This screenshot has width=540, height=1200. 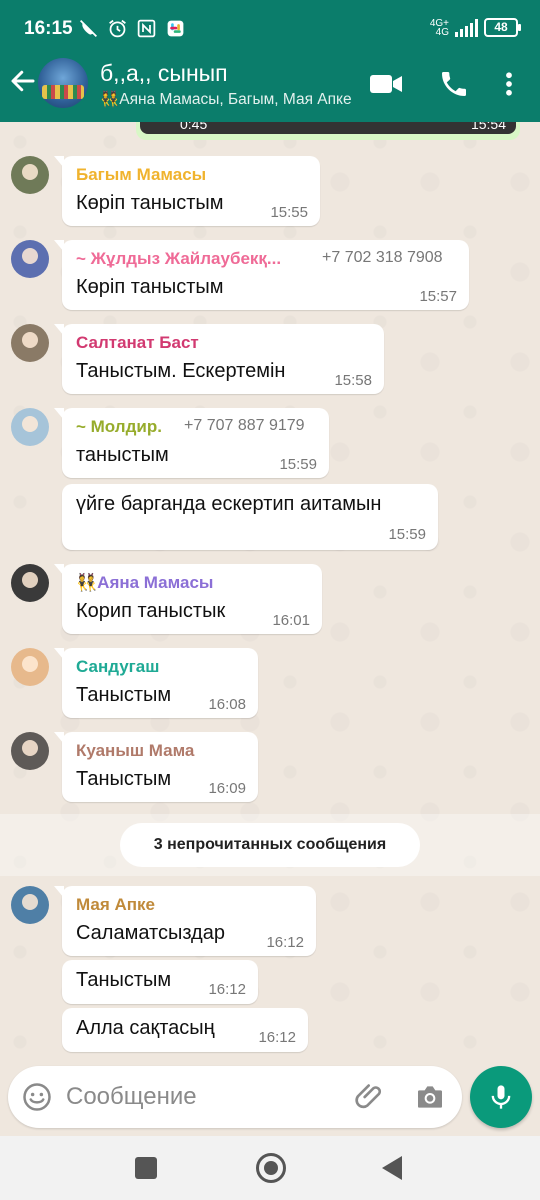 What do you see at coordinates (227, 788) in the screenshot?
I see `message-time: 16:09` at bounding box center [227, 788].